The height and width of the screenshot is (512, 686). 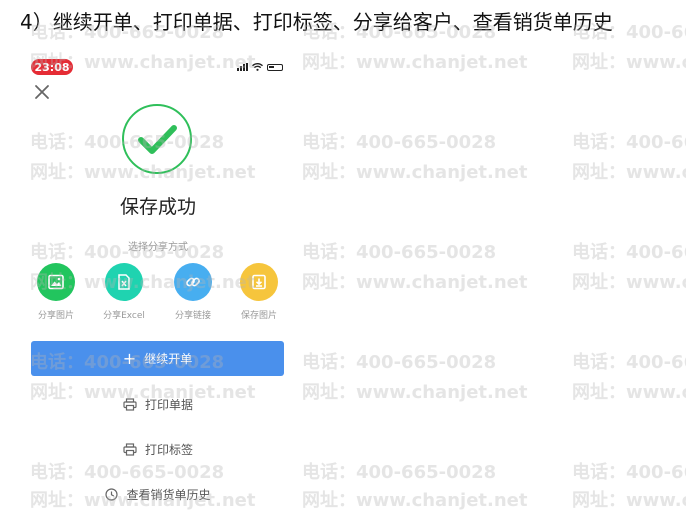 I want to click on success-title: 保存成功, so click(x=157, y=207).